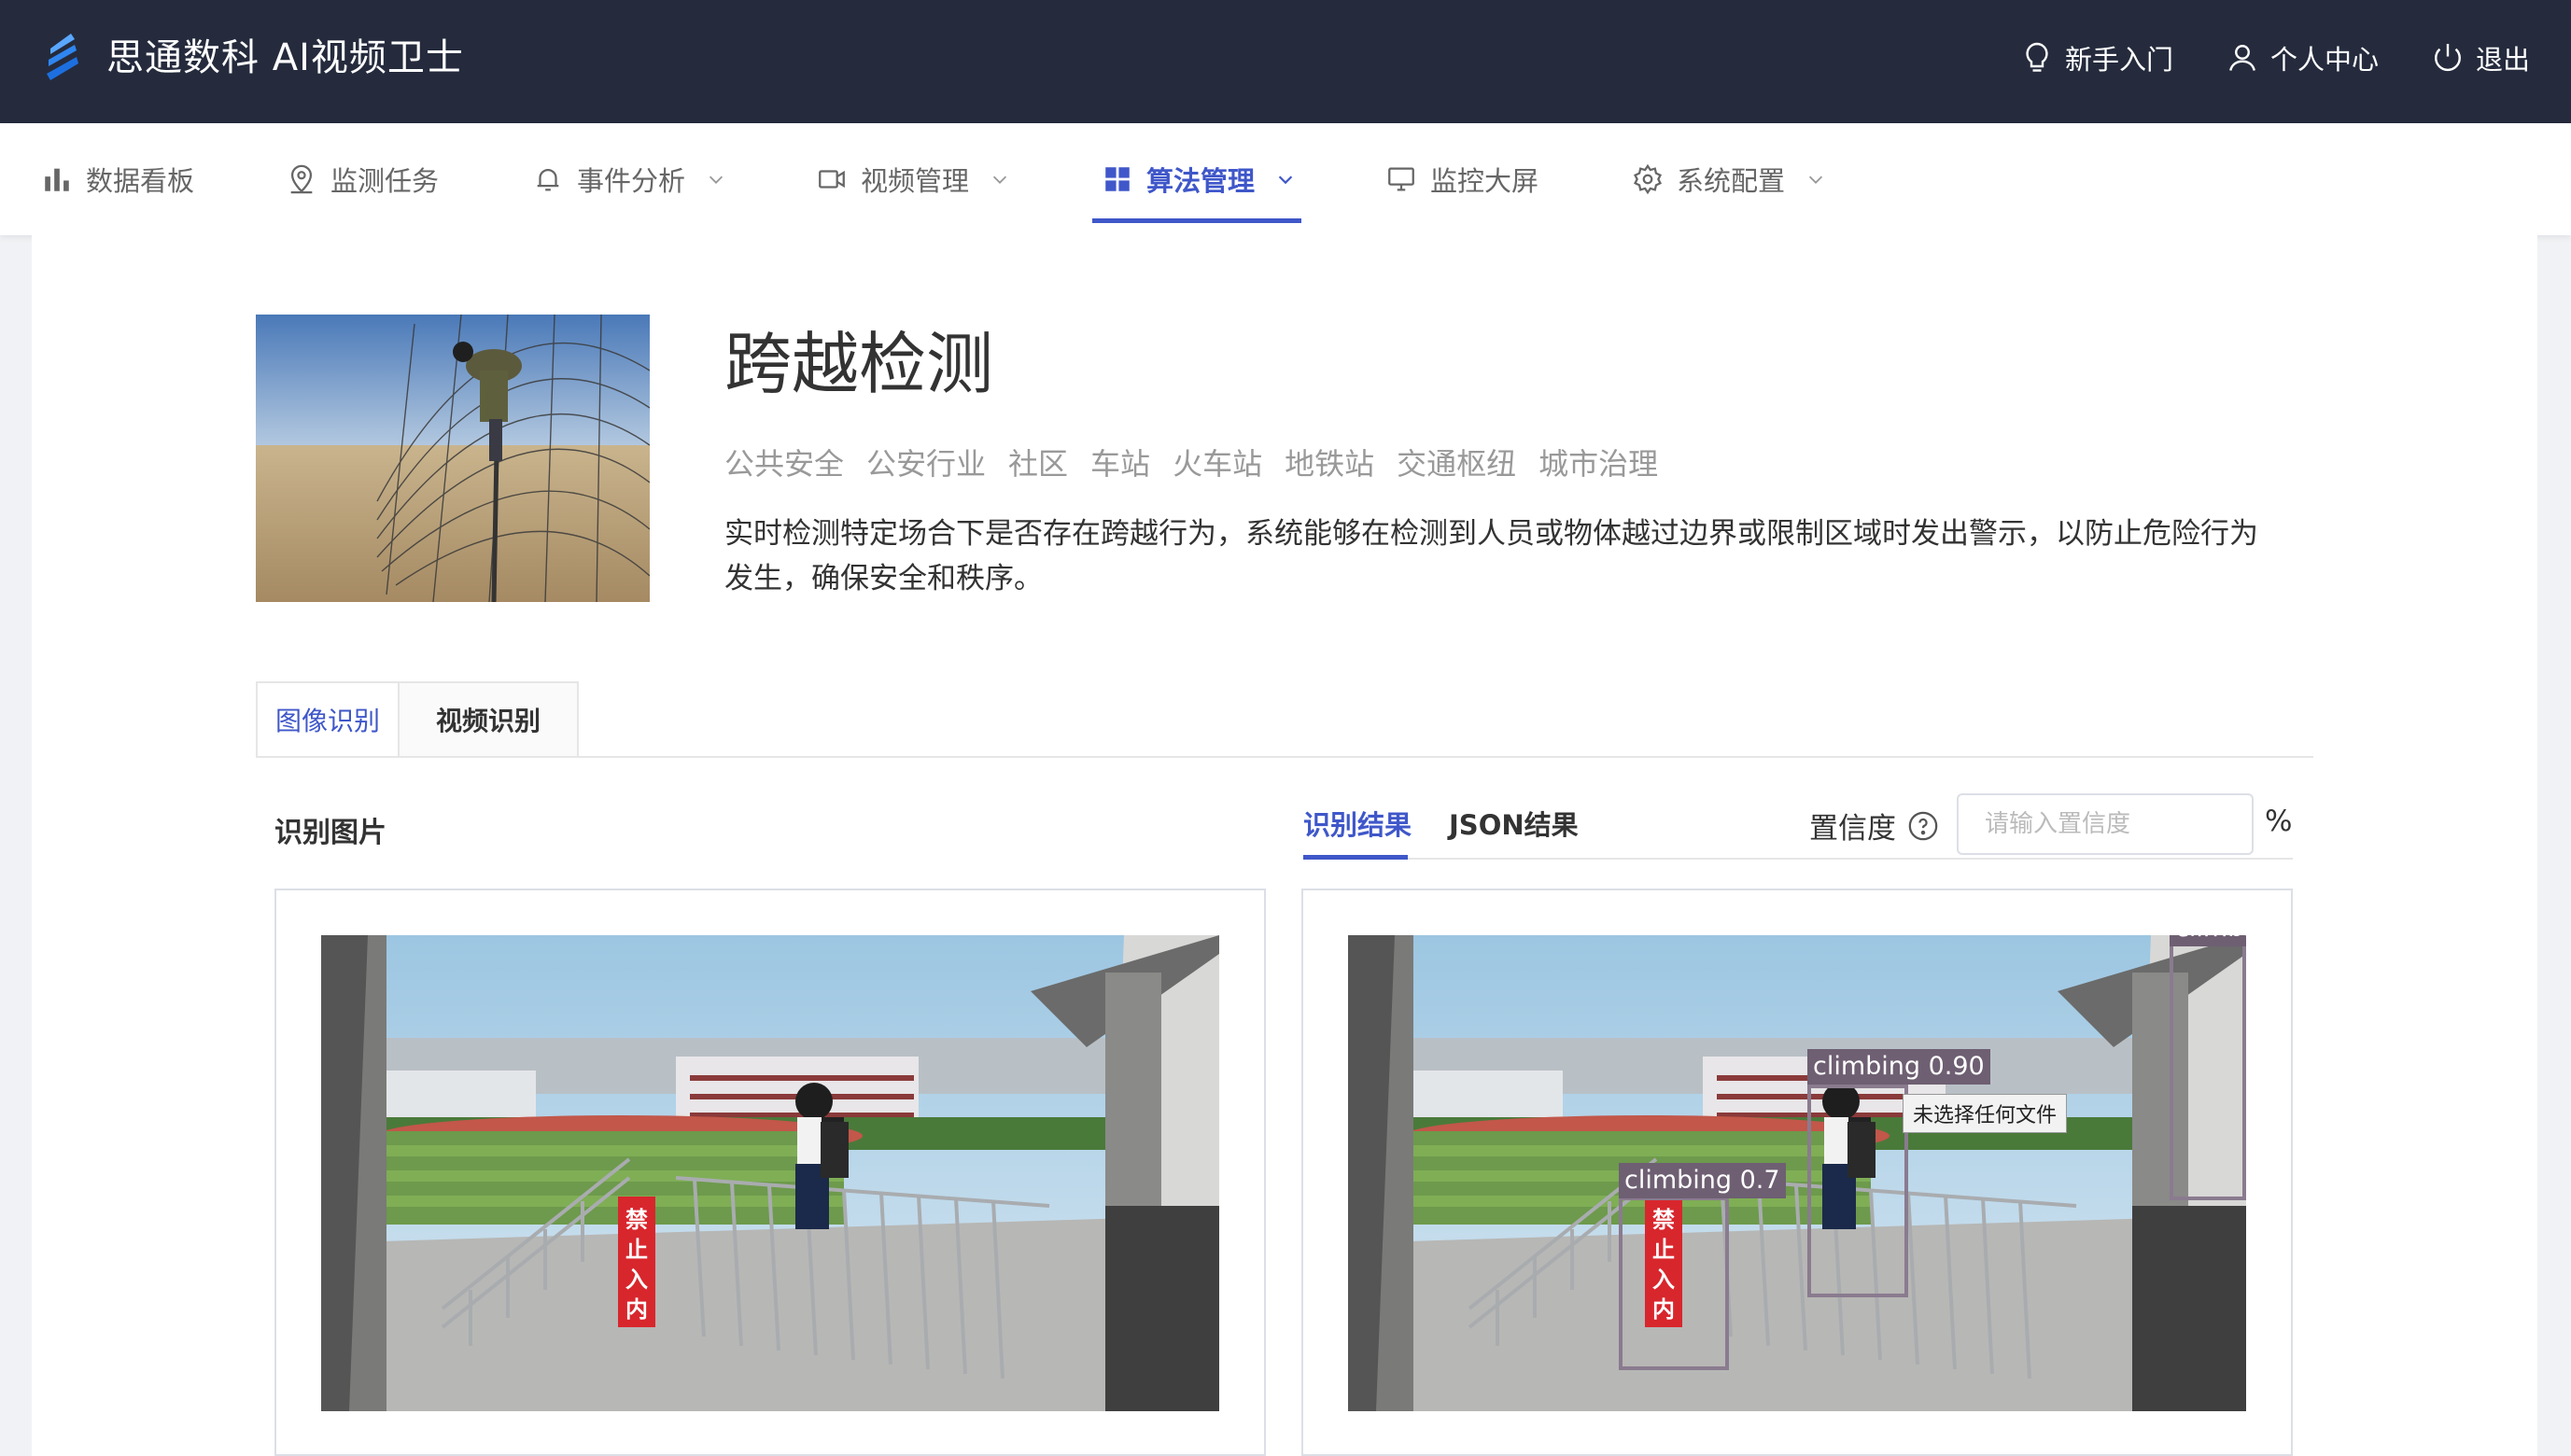  I want to click on confidence-label: 置信度, so click(1874, 826).